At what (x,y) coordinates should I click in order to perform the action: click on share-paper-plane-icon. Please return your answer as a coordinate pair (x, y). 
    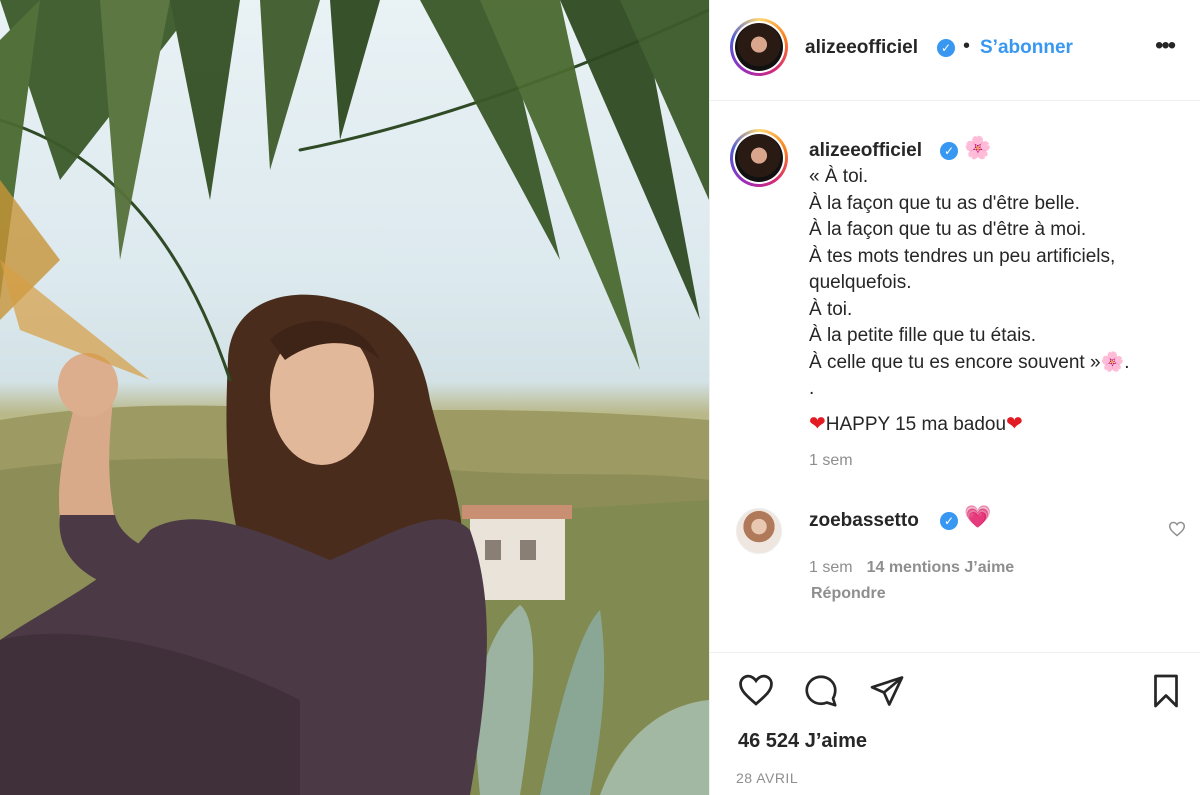
    Looking at the image, I should click on (887, 691).